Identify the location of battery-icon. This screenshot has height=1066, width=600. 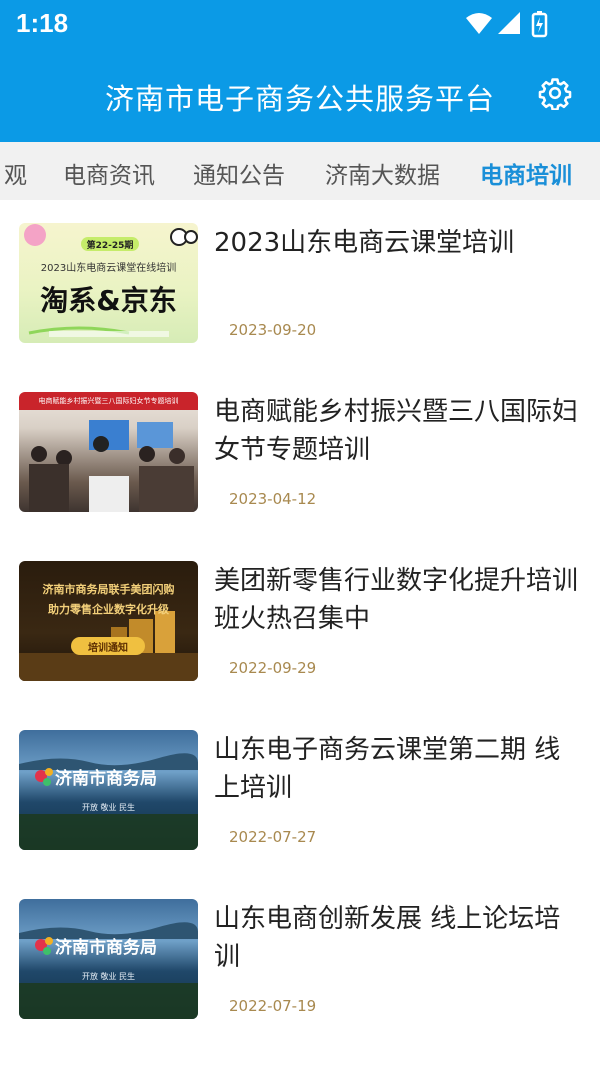
(539, 24).